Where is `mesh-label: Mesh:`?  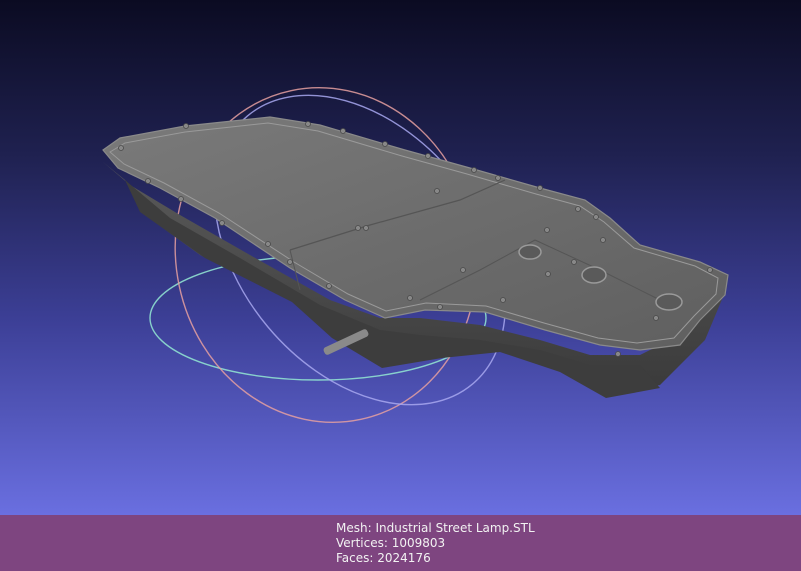
mesh-label: Mesh: is located at coordinates (354, 528).